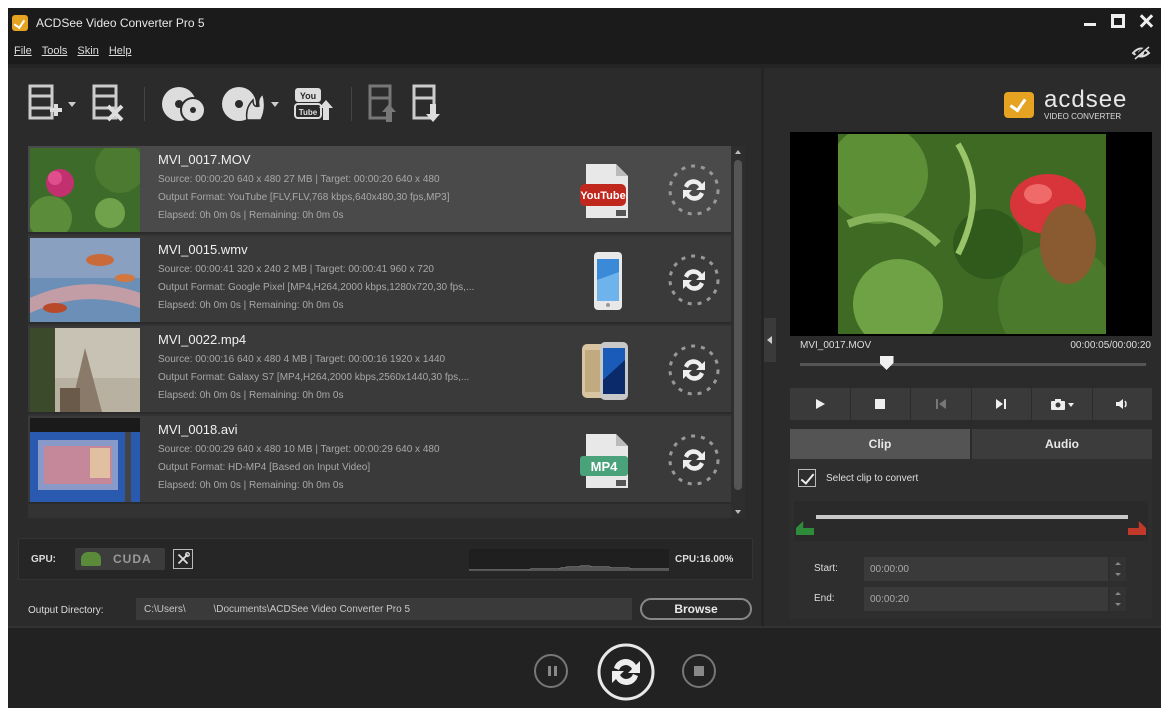 This screenshot has height=708, width=1161. I want to click on menu-skin: Skin, so click(87, 51).